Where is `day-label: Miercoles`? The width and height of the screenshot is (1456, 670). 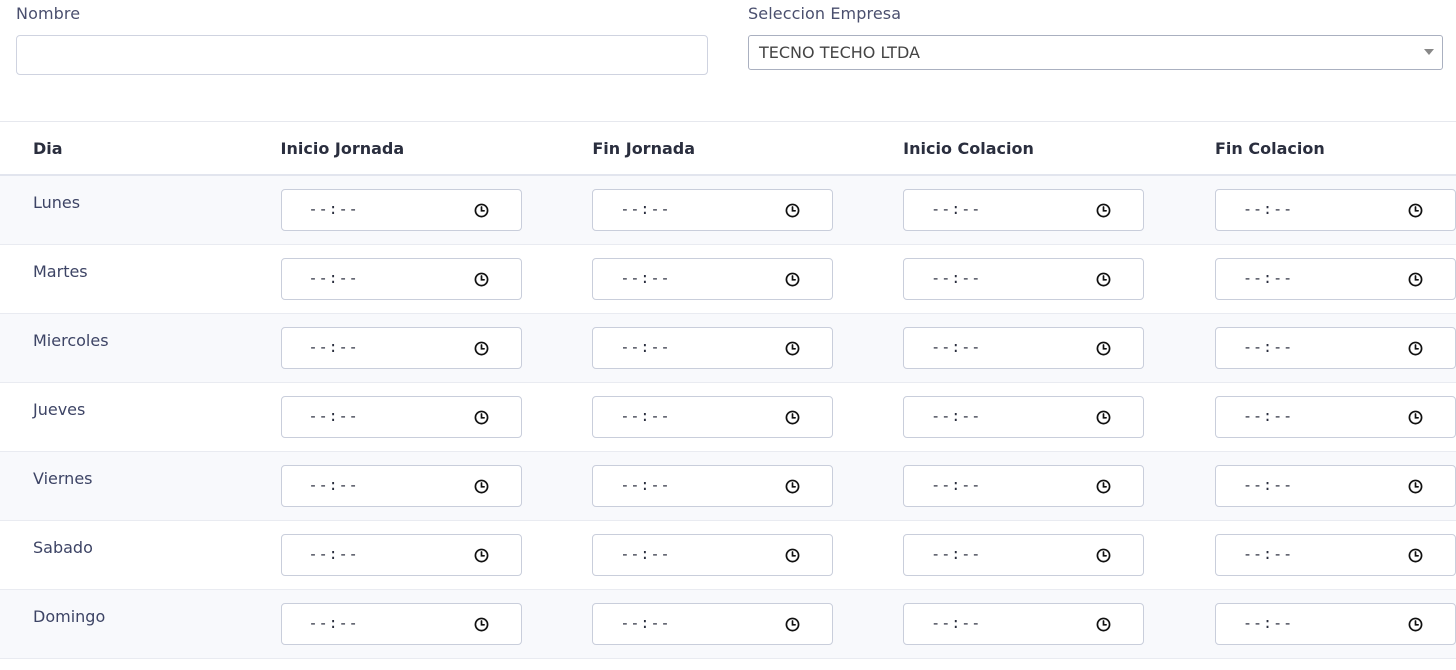
day-label: Miercoles is located at coordinates (71, 340).